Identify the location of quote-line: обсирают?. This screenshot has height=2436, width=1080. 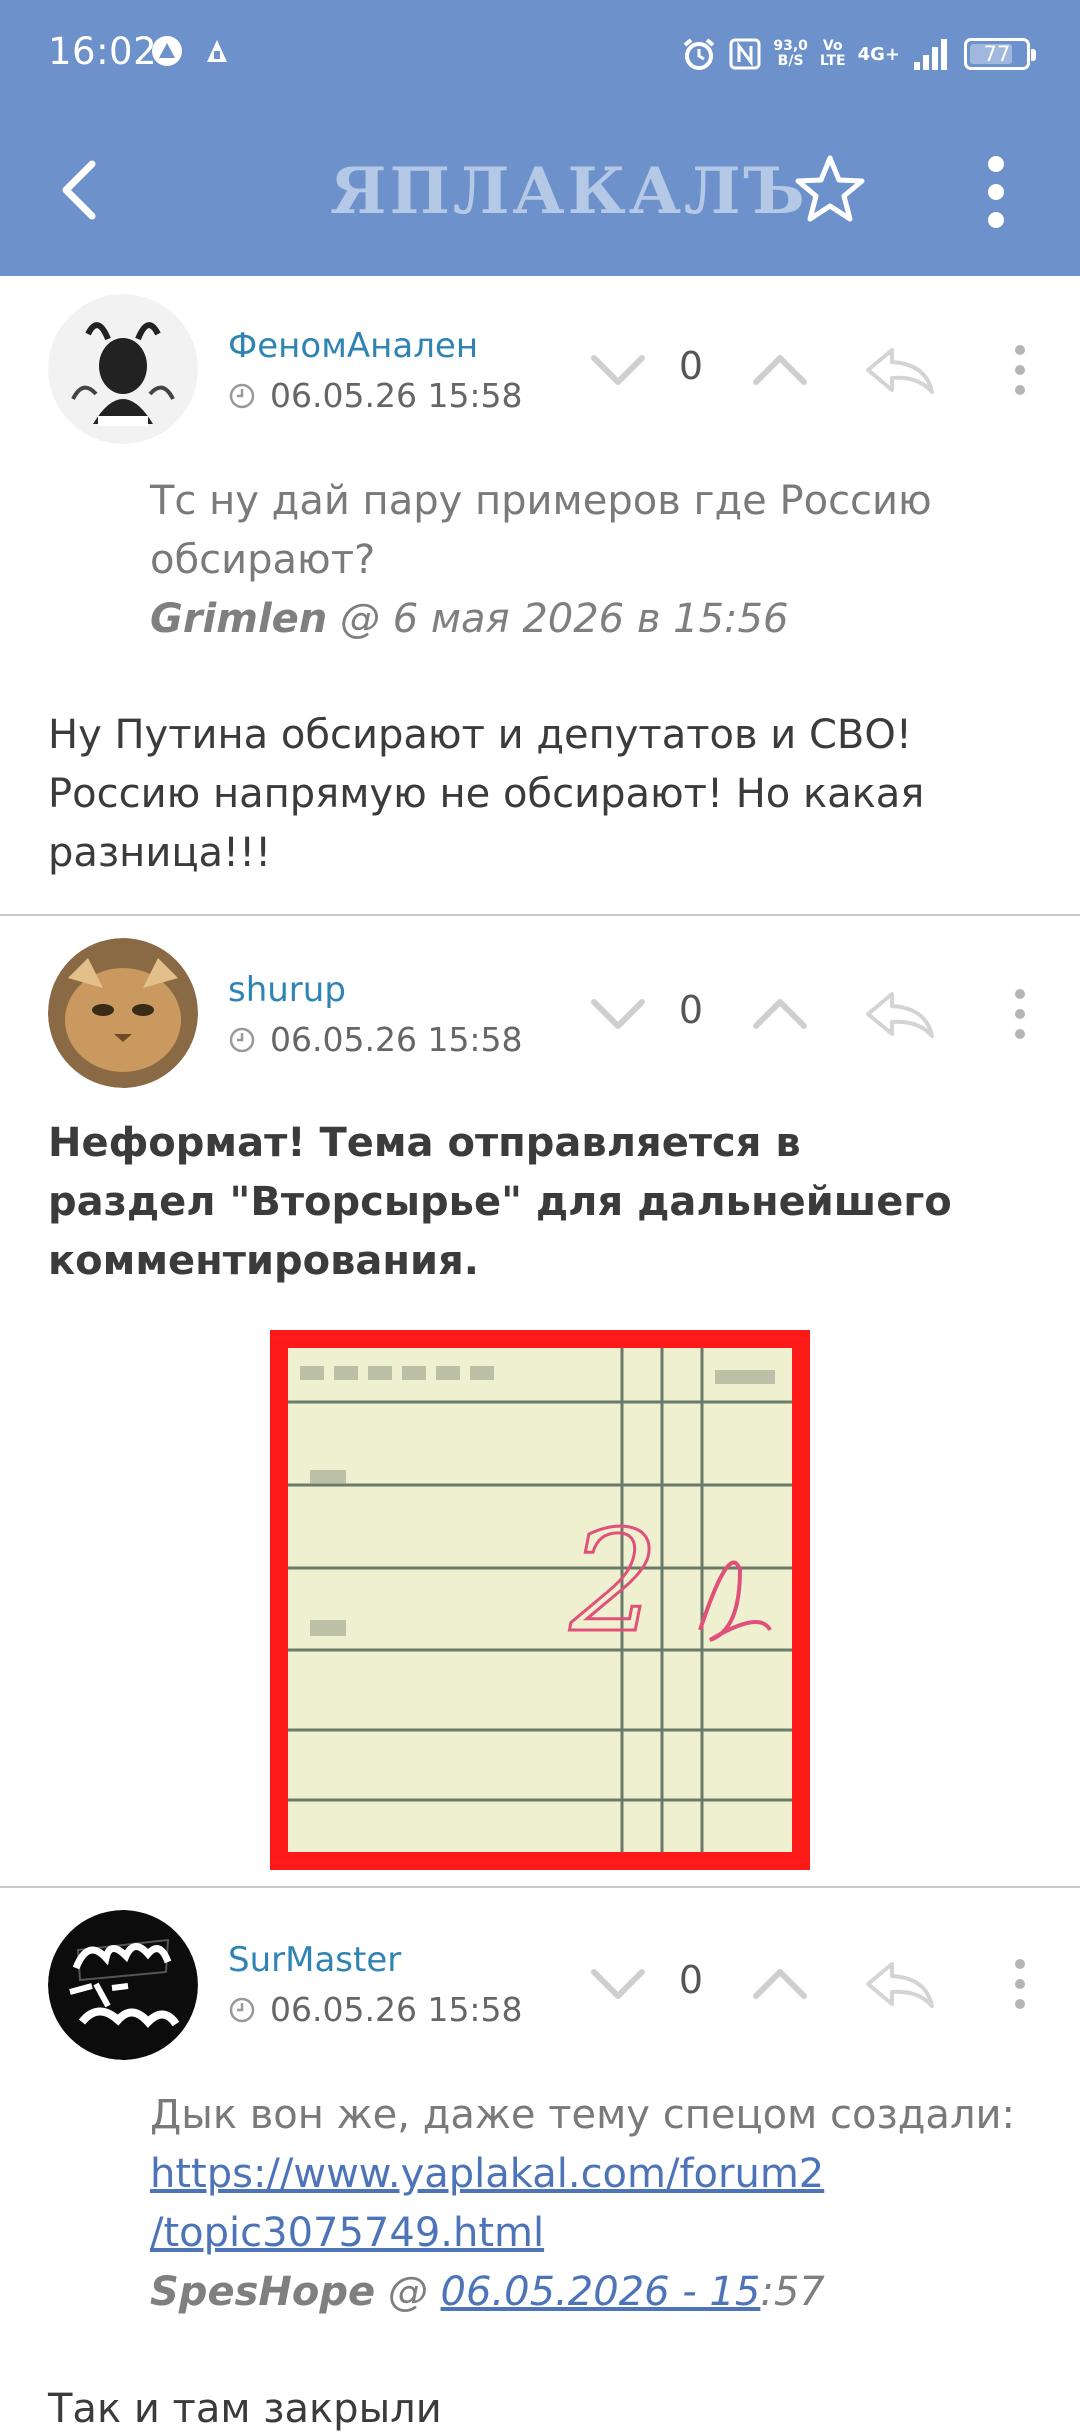
(263, 560).